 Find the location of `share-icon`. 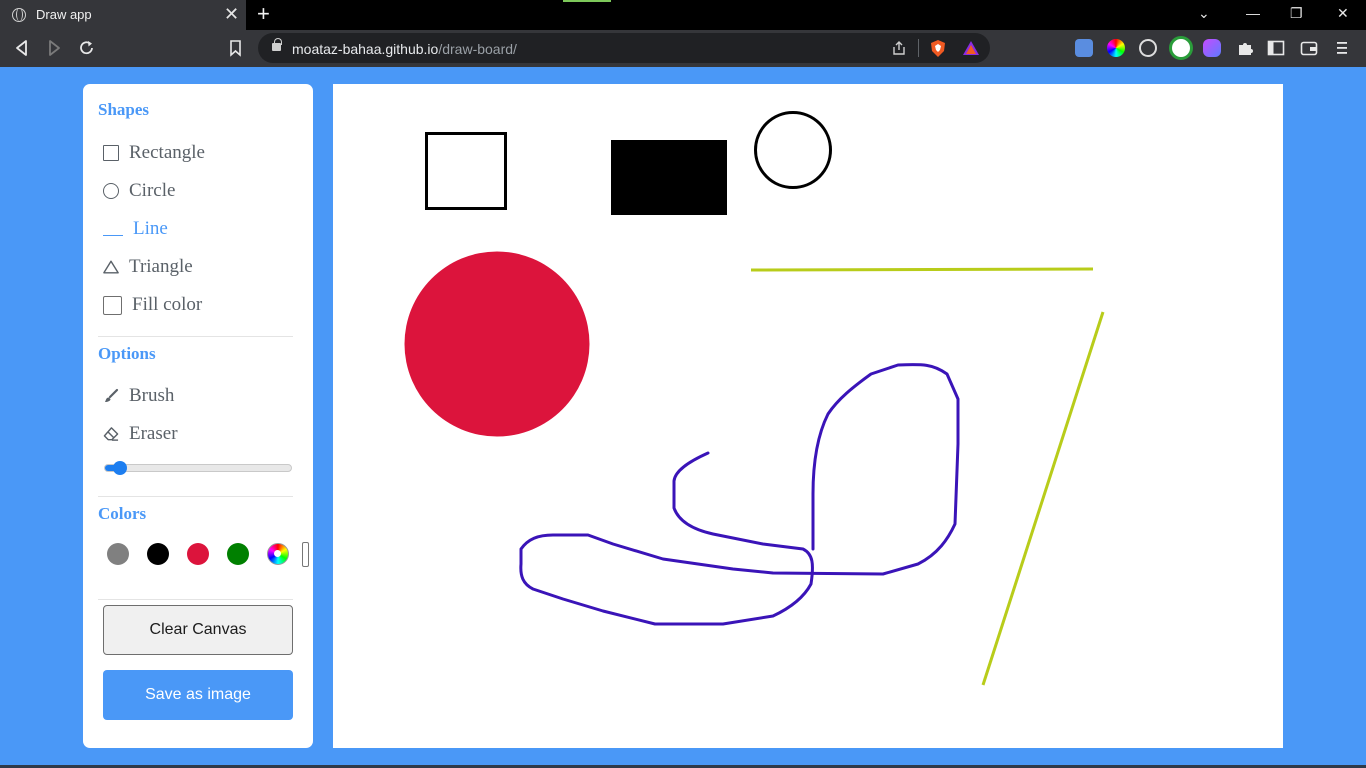

share-icon is located at coordinates (899, 48).